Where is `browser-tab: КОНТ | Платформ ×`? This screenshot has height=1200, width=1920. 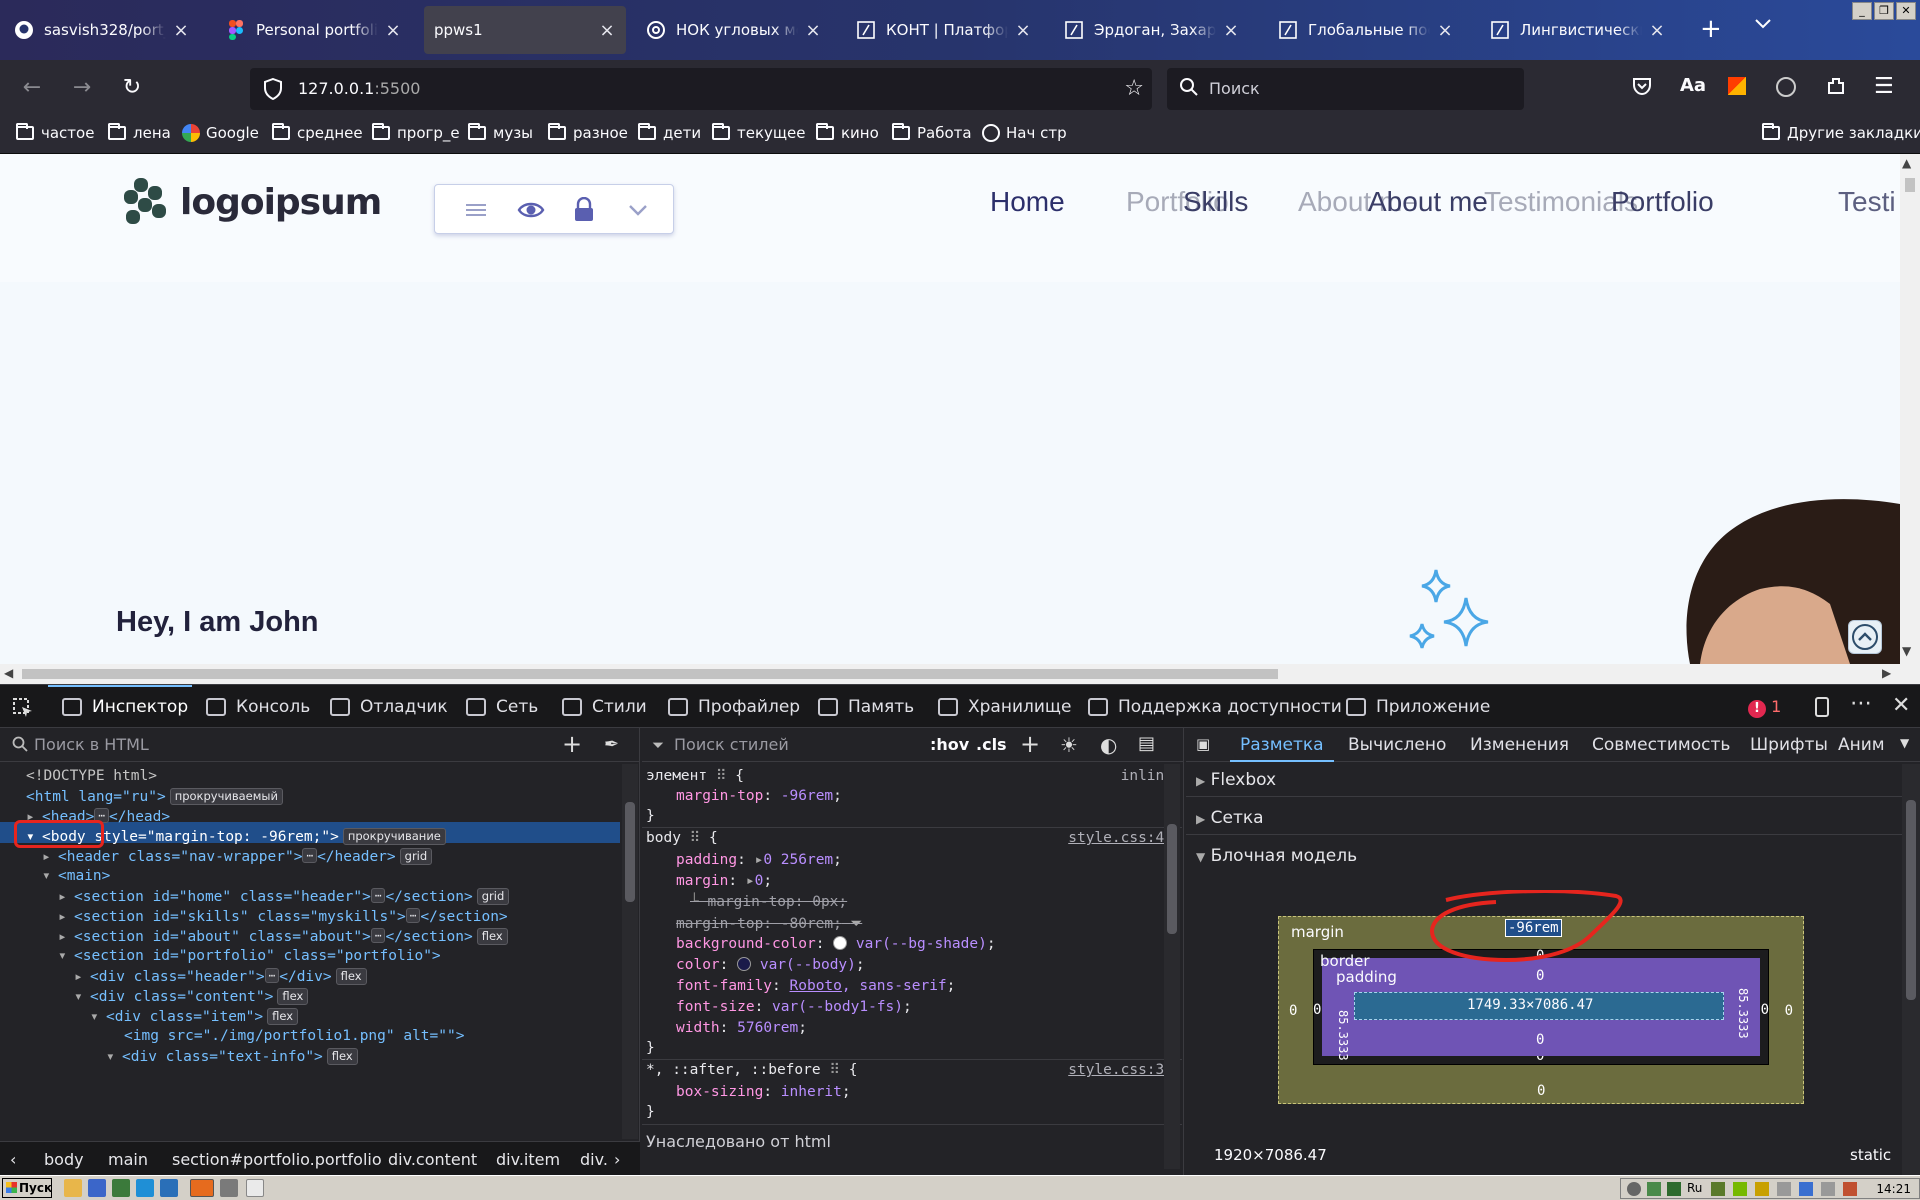
browser-tab: КОНТ | Платформ × is located at coordinates (944, 30).